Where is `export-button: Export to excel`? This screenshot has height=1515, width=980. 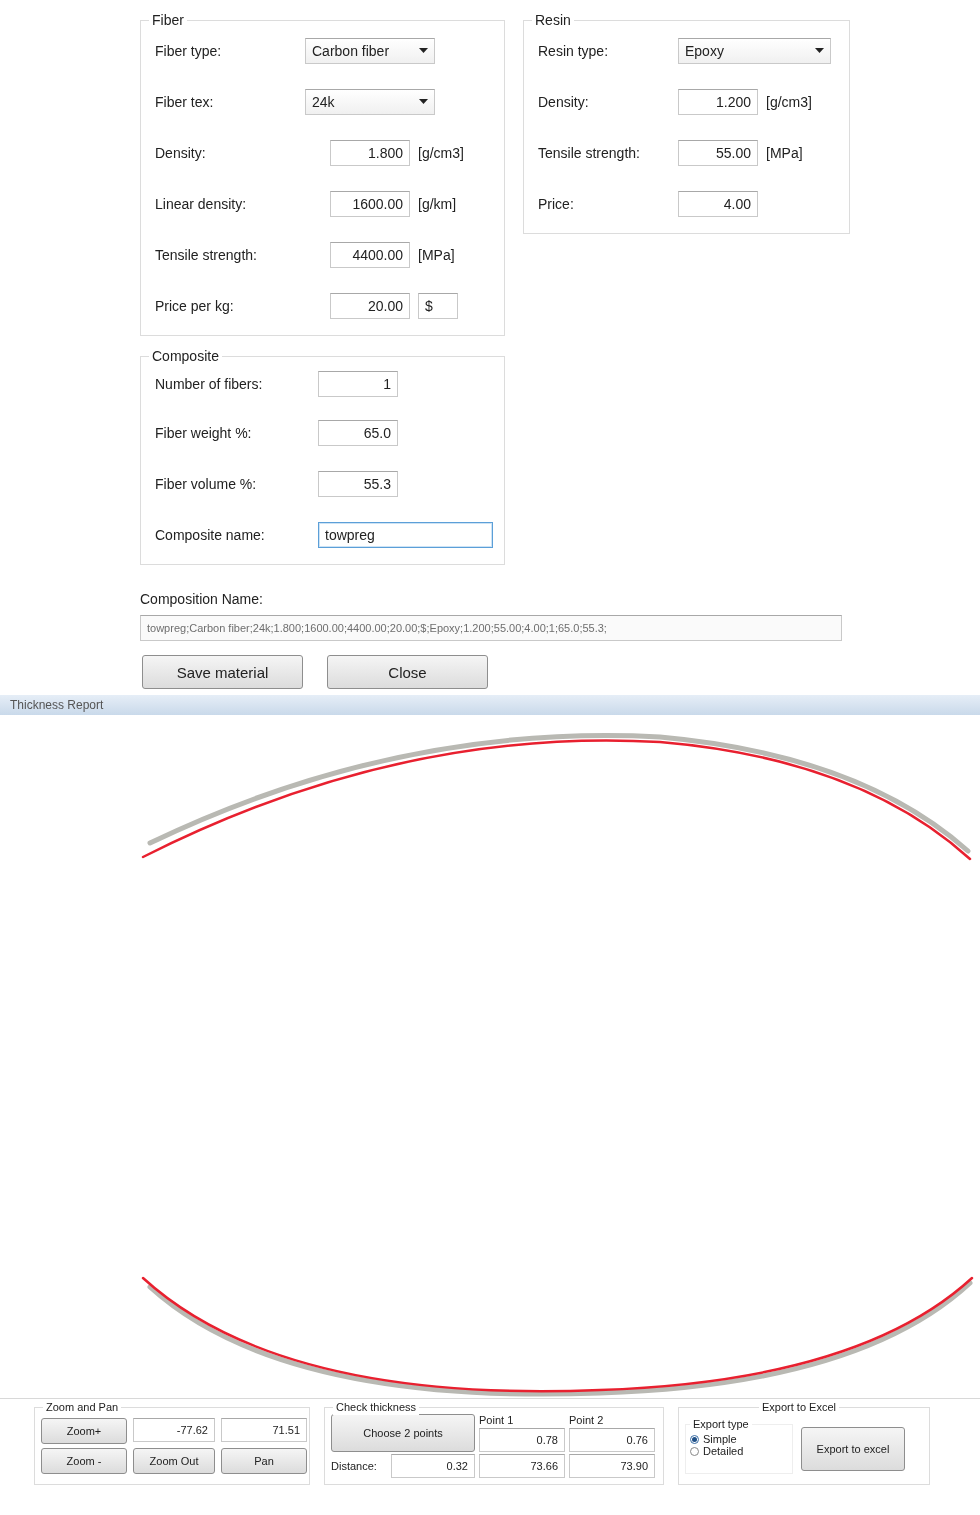 export-button: Export to excel is located at coordinates (853, 1449).